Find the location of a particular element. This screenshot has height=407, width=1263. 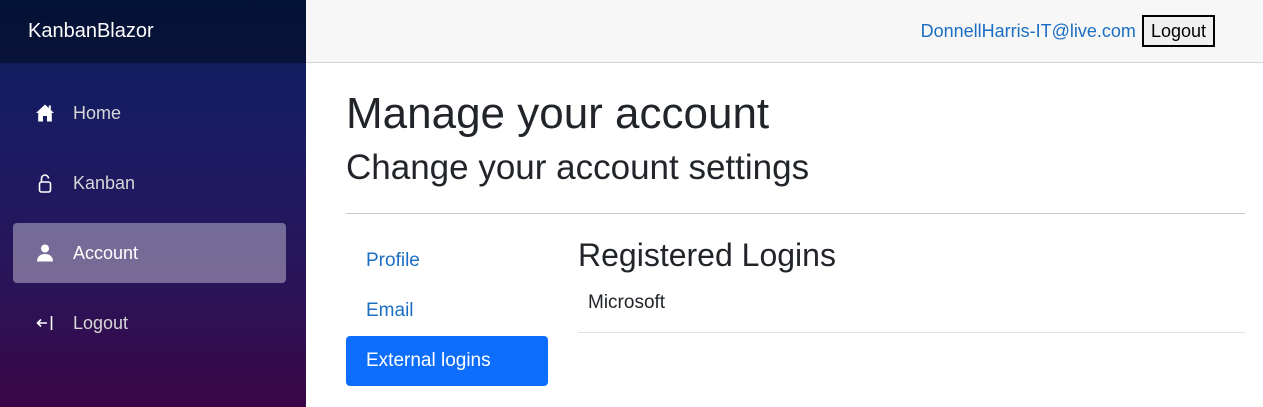

sidebar-item-label: Kanban is located at coordinates (104, 182).